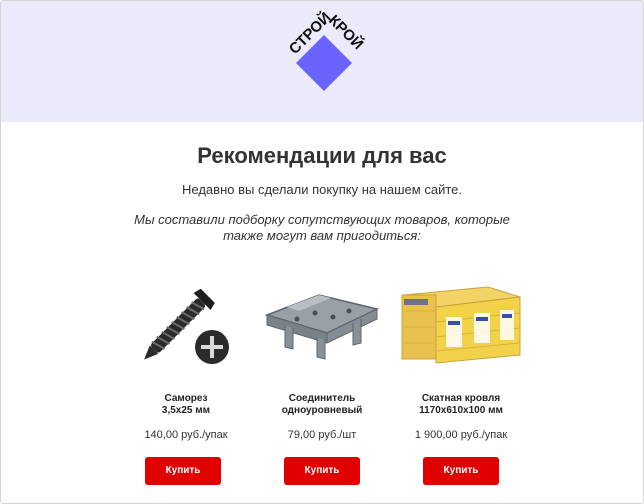  What do you see at coordinates (322, 398) in the screenshot?
I see `product-name-line1: Соединитель` at bounding box center [322, 398].